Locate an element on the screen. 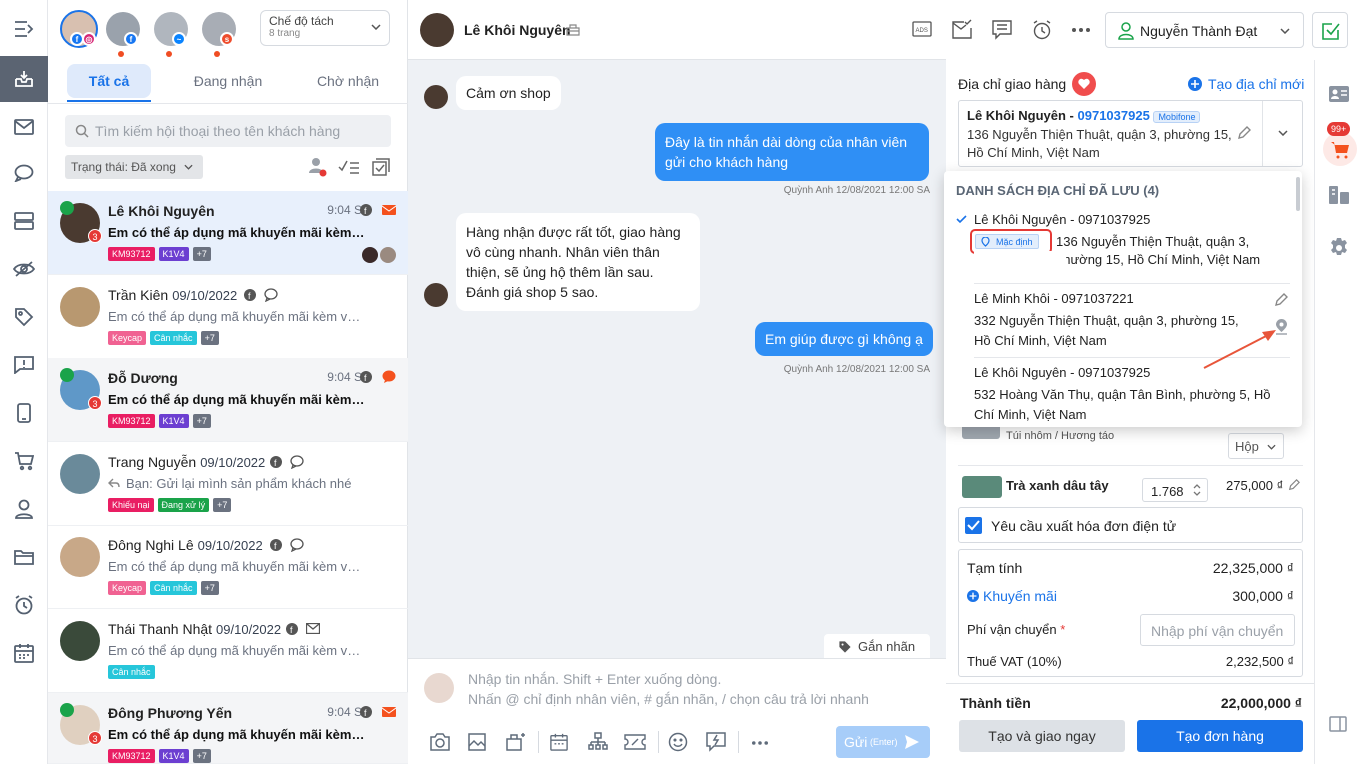 The width and height of the screenshot is (1360, 764). cart-tab is located at coordinates (1340, 149).